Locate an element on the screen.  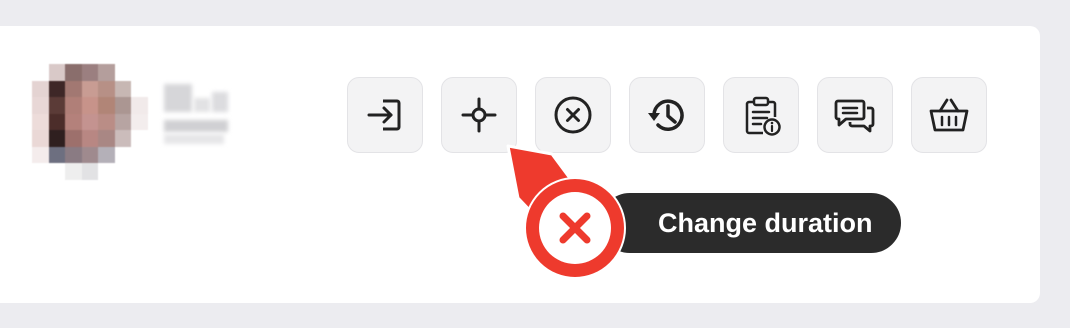
cancel-circle-icon is located at coordinates (573, 115).